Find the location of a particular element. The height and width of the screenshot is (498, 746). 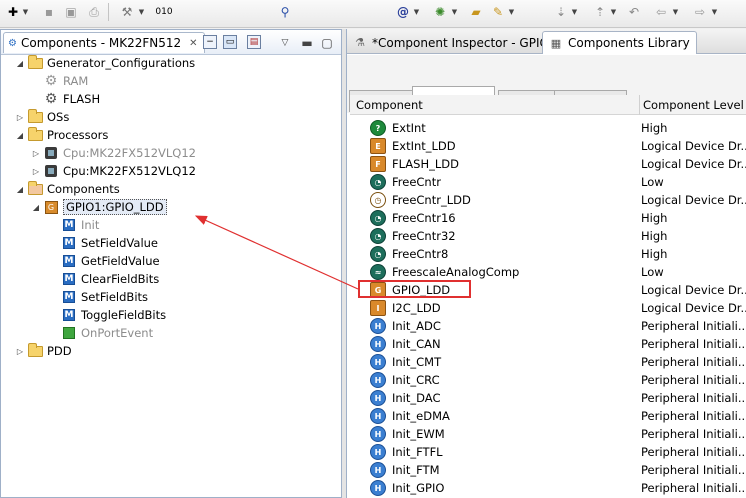

minimize-icon: ▬ is located at coordinates (307, 43).